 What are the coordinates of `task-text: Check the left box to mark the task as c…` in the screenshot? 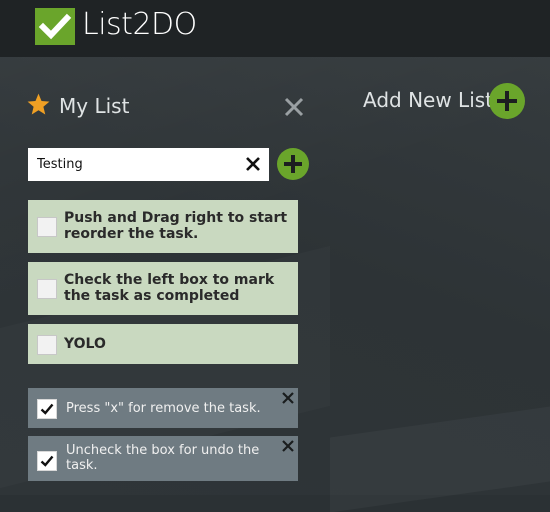 It's located at (169, 288).